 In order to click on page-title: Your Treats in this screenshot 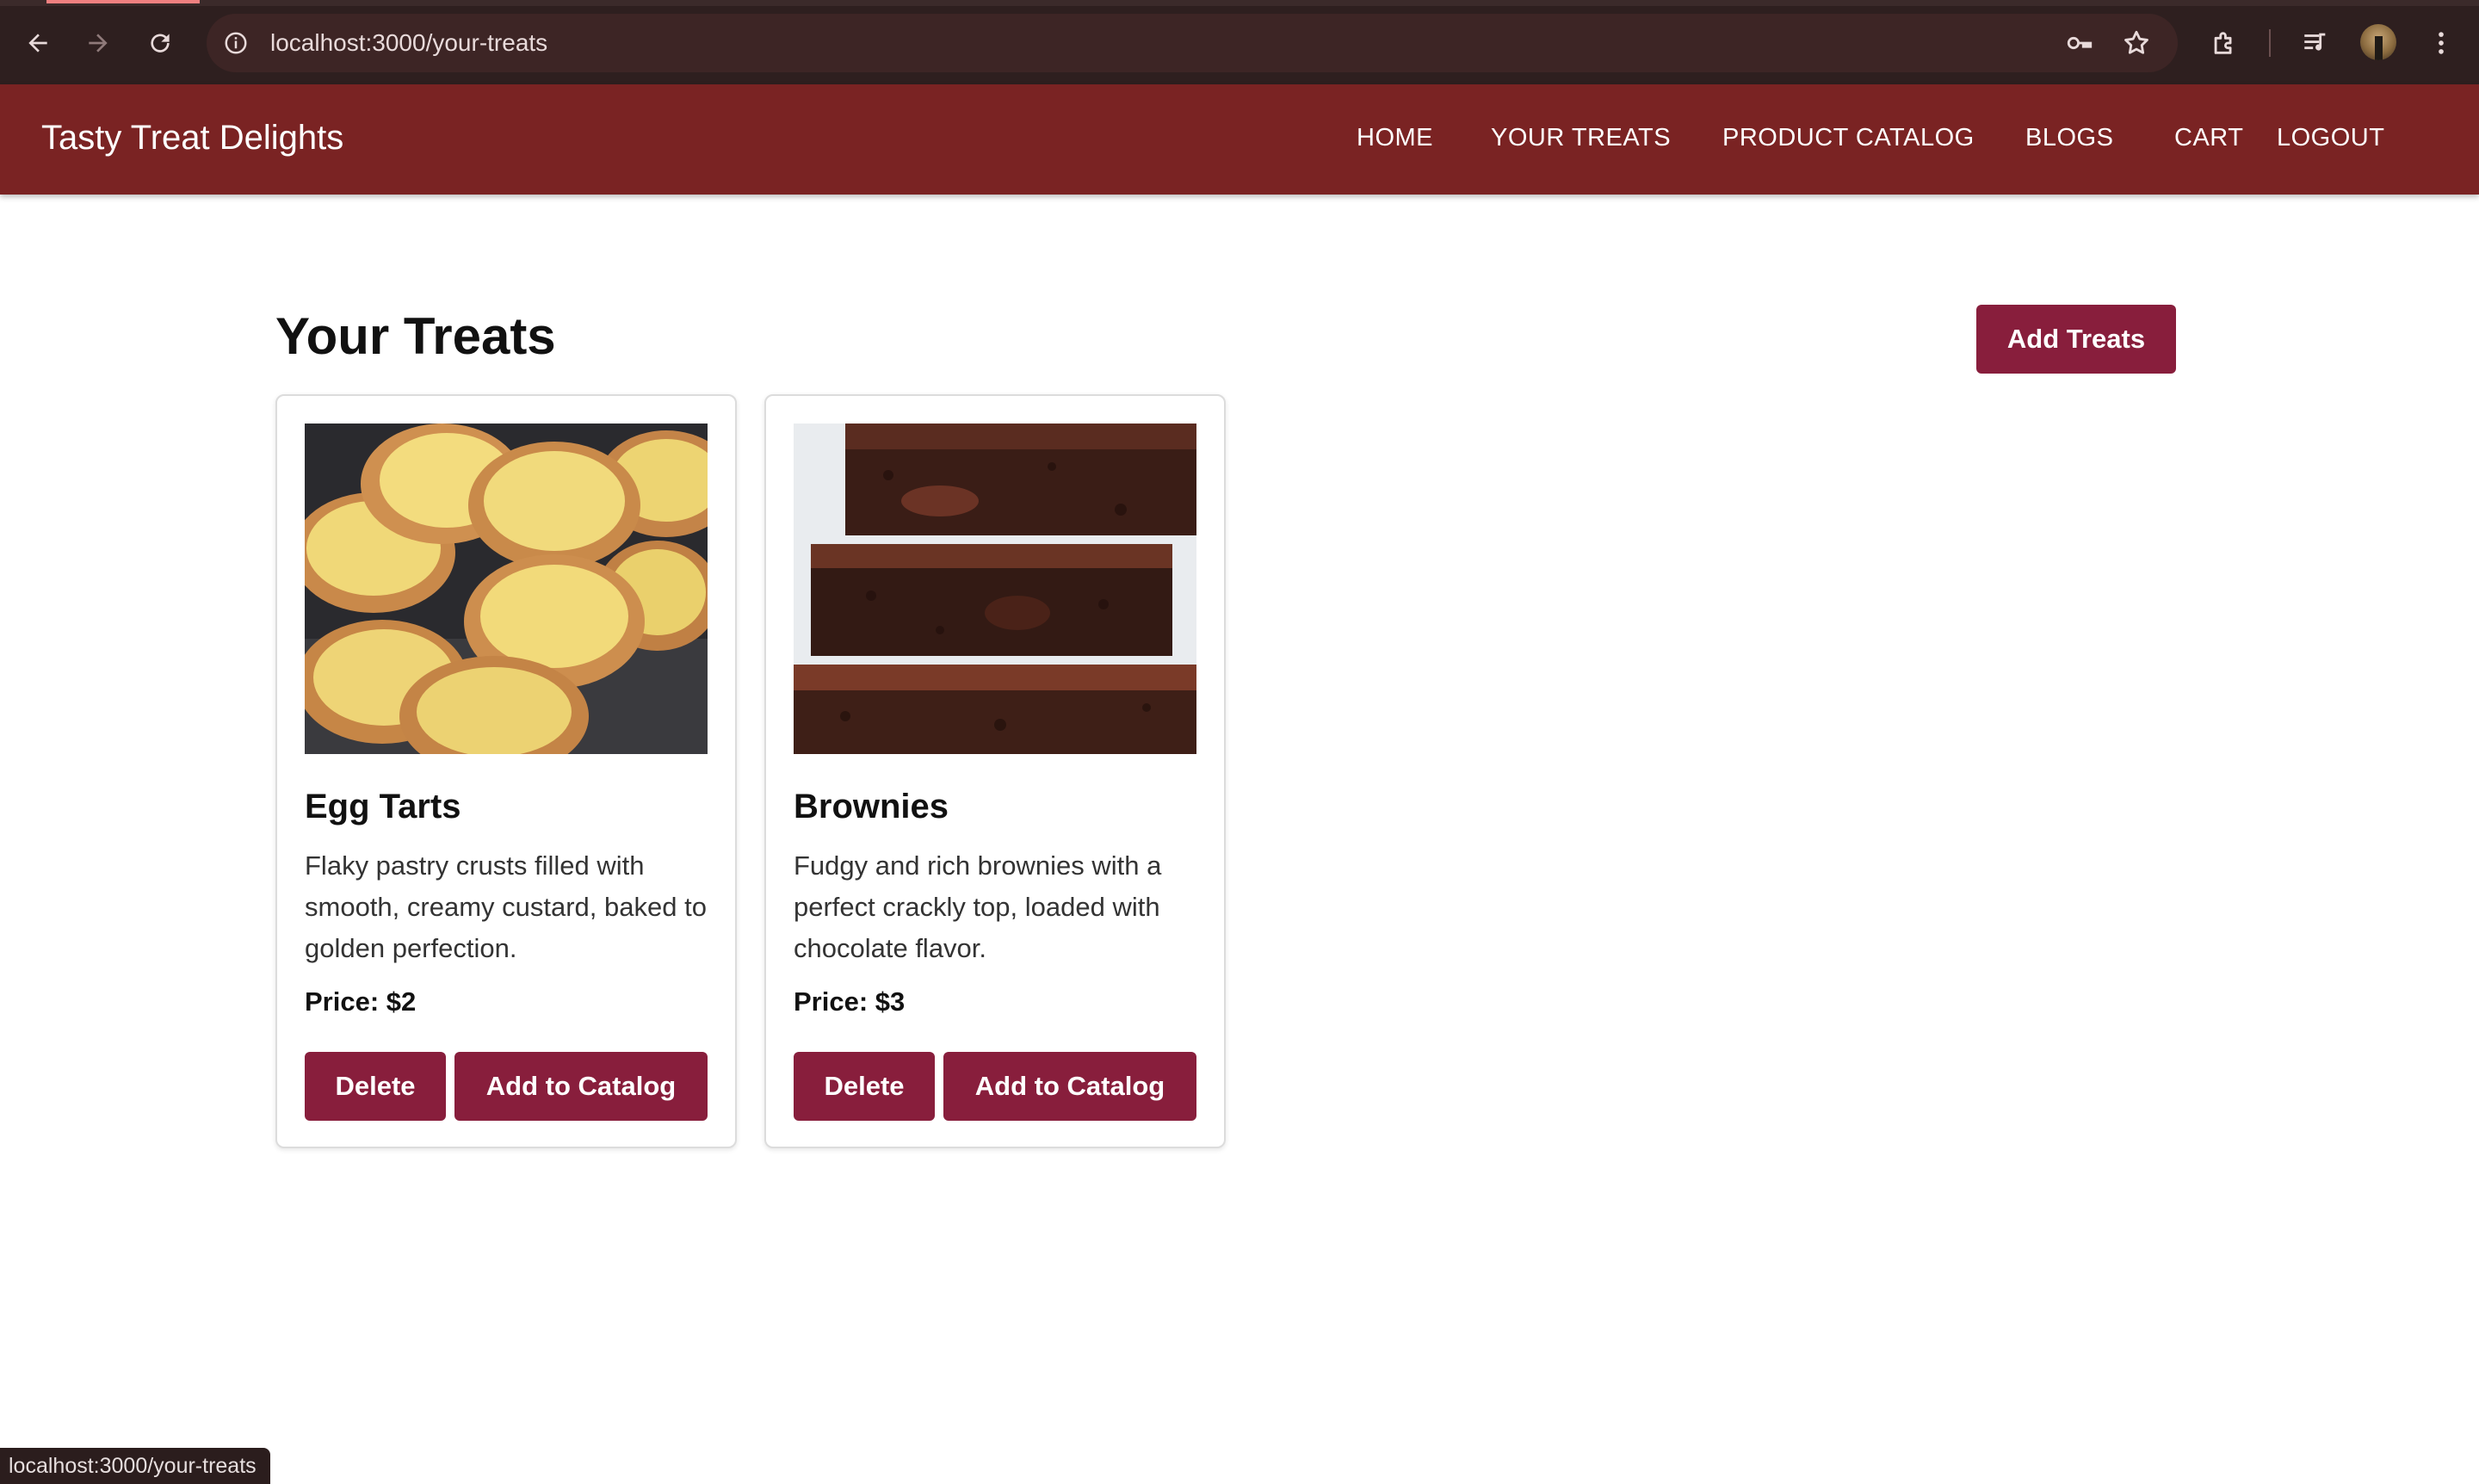, I will do `click(415, 336)`.